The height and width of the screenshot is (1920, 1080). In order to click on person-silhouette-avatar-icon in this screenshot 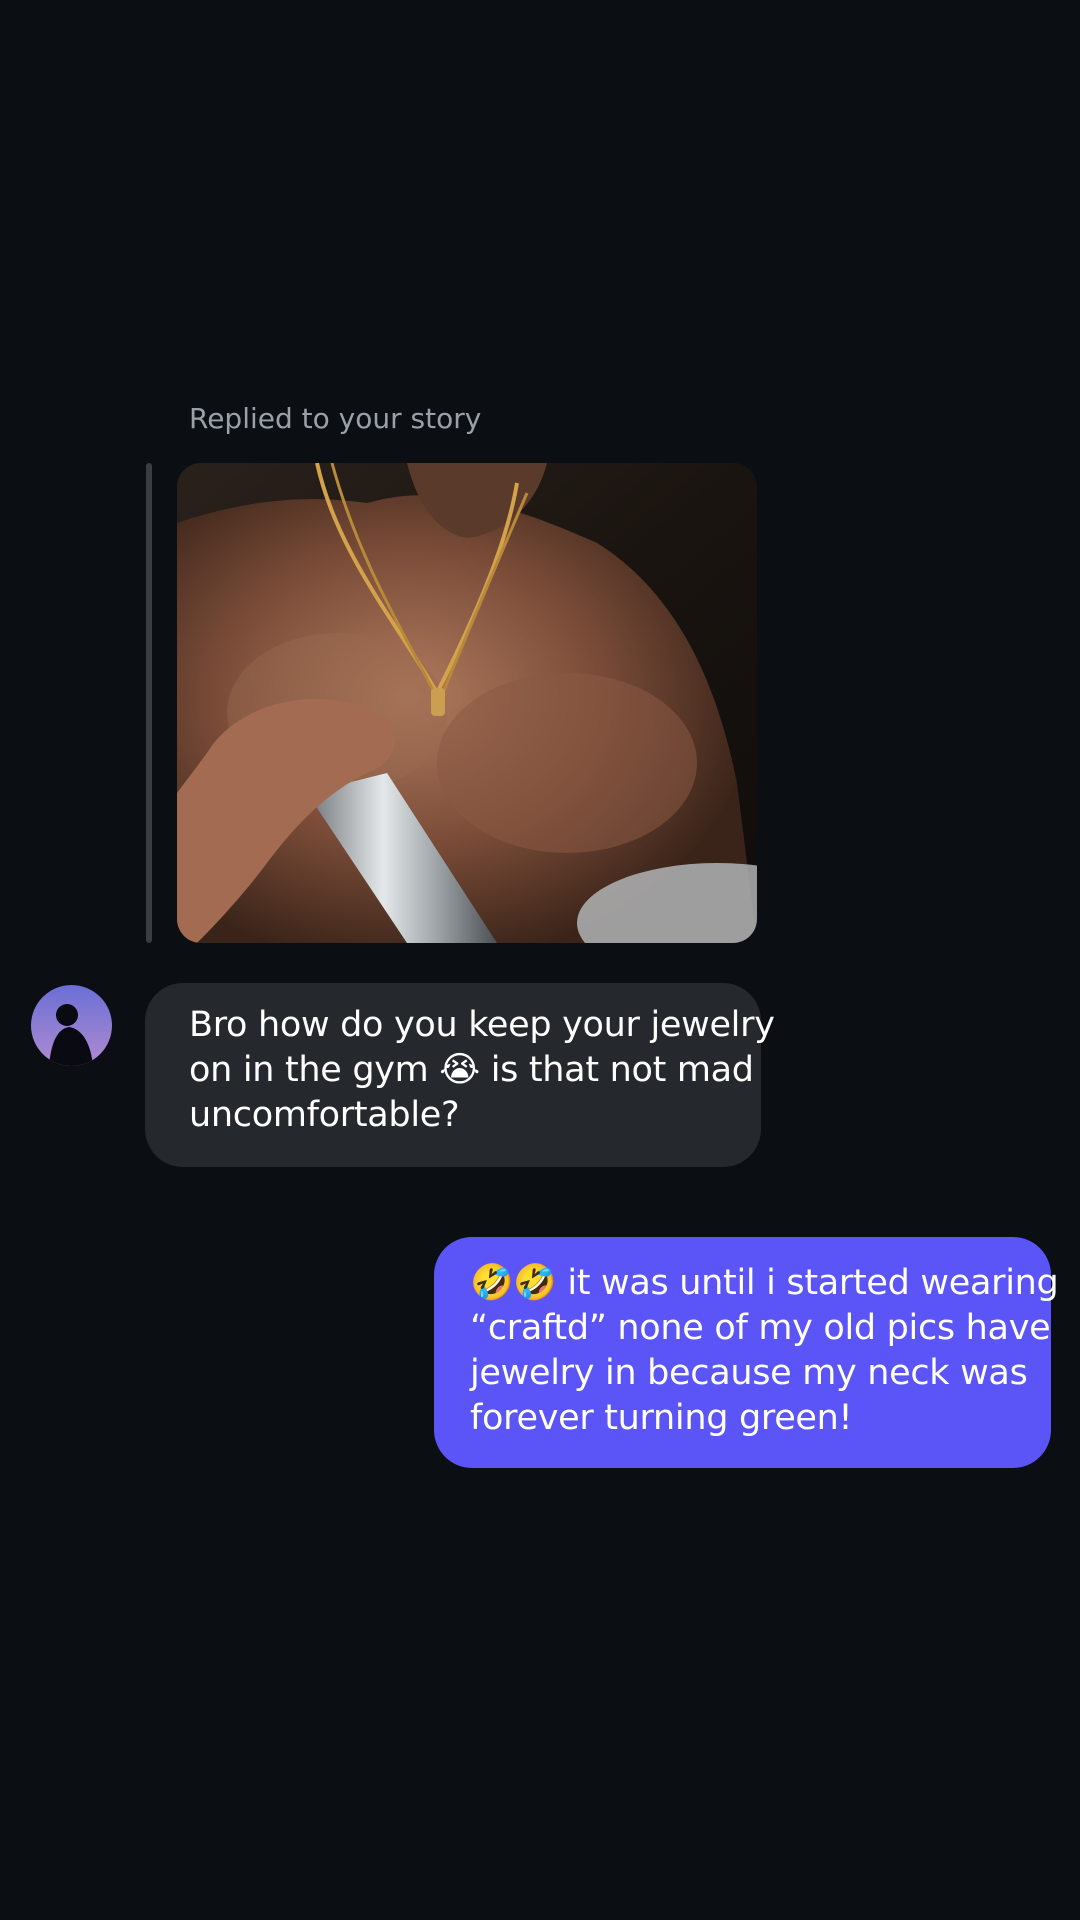, I will do `click(71, 1025)`.